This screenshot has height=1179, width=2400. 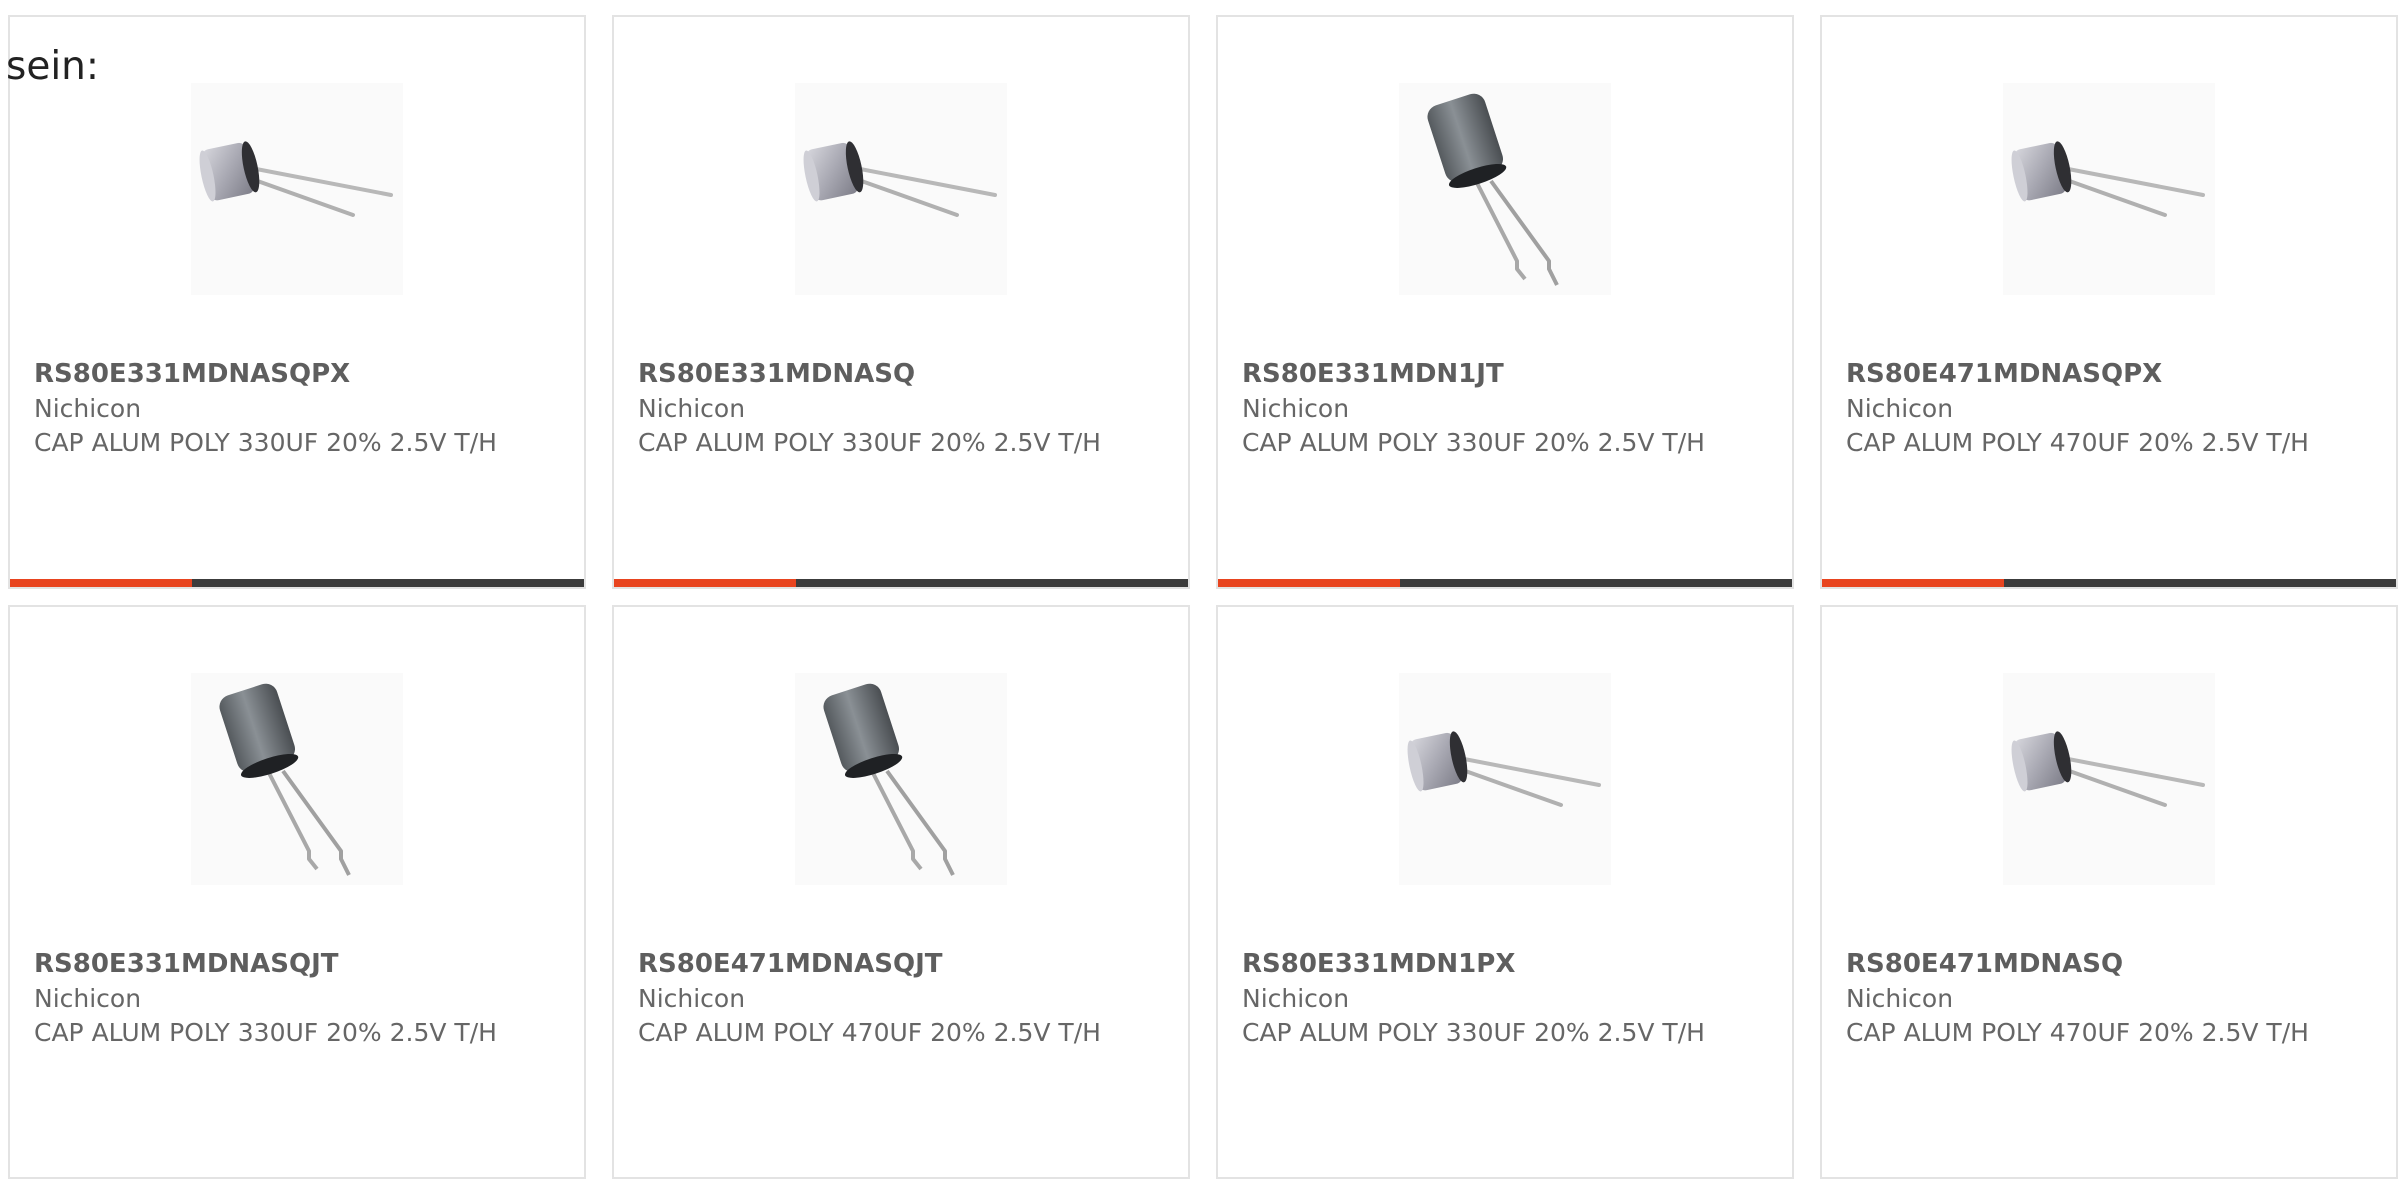 What do you see at coordinates (300, 964) in the screenshot?
I see `part-number-link: RS80E331MDNASQJT` at bounding box center [300, 964].